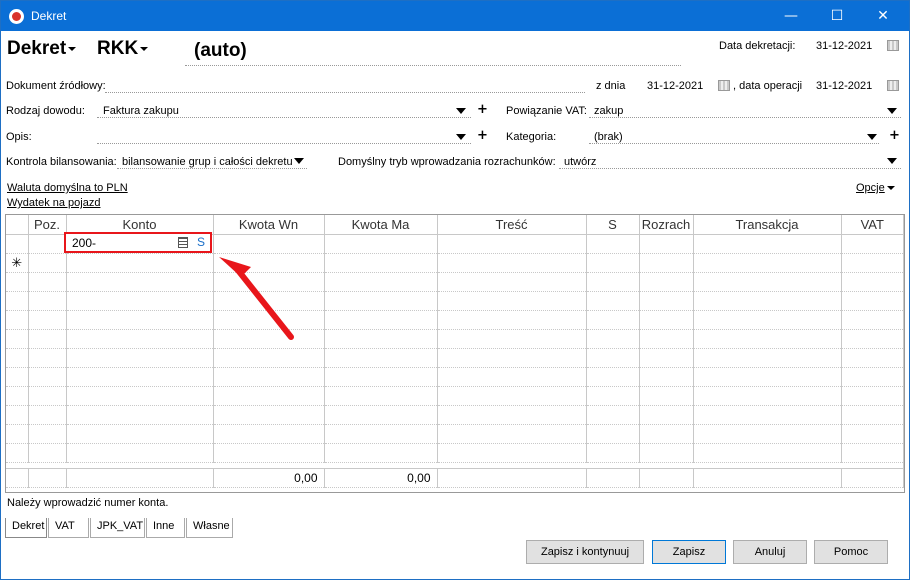  Describe the element at coordinates (791, 16) in the screenshot. I see `minimize-button: —` at that location.